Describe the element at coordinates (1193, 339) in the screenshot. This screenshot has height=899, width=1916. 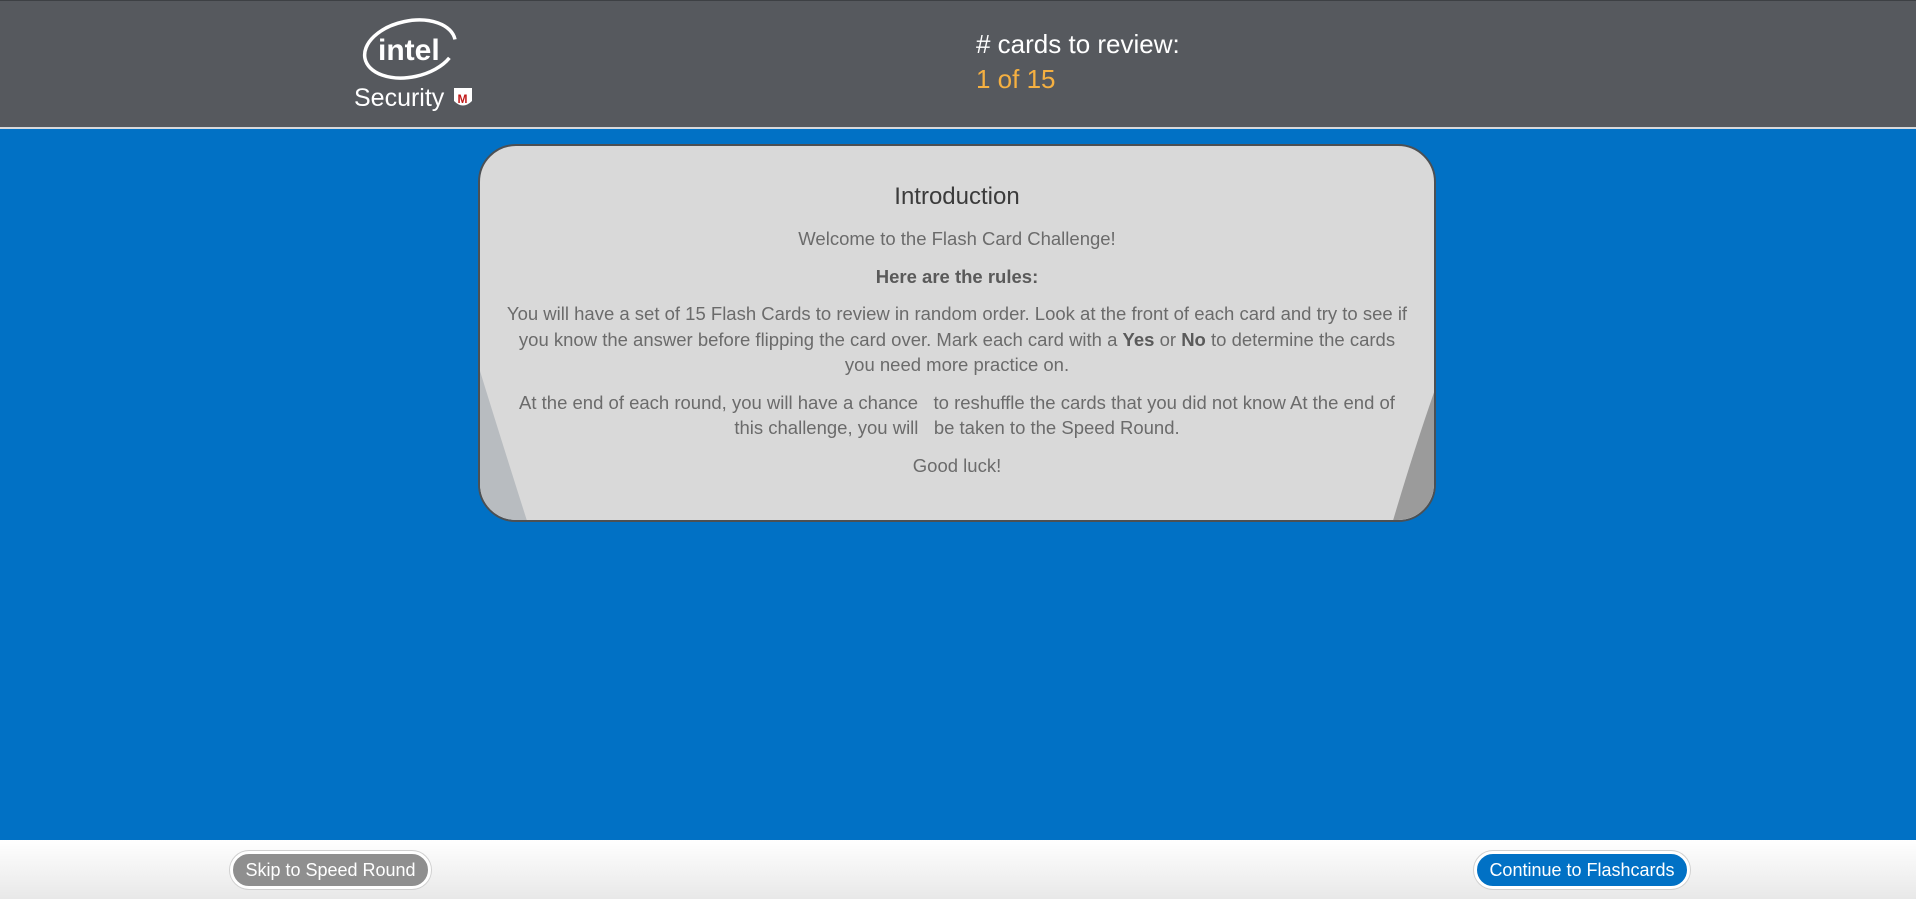
I see `no-term: No` at that location.